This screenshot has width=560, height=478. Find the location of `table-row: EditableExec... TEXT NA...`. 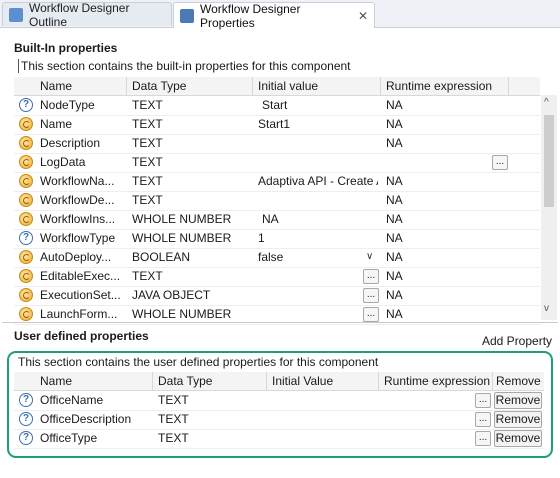

table-row: EditableExec... TEXT NA... is located at coordinates (277, 277).